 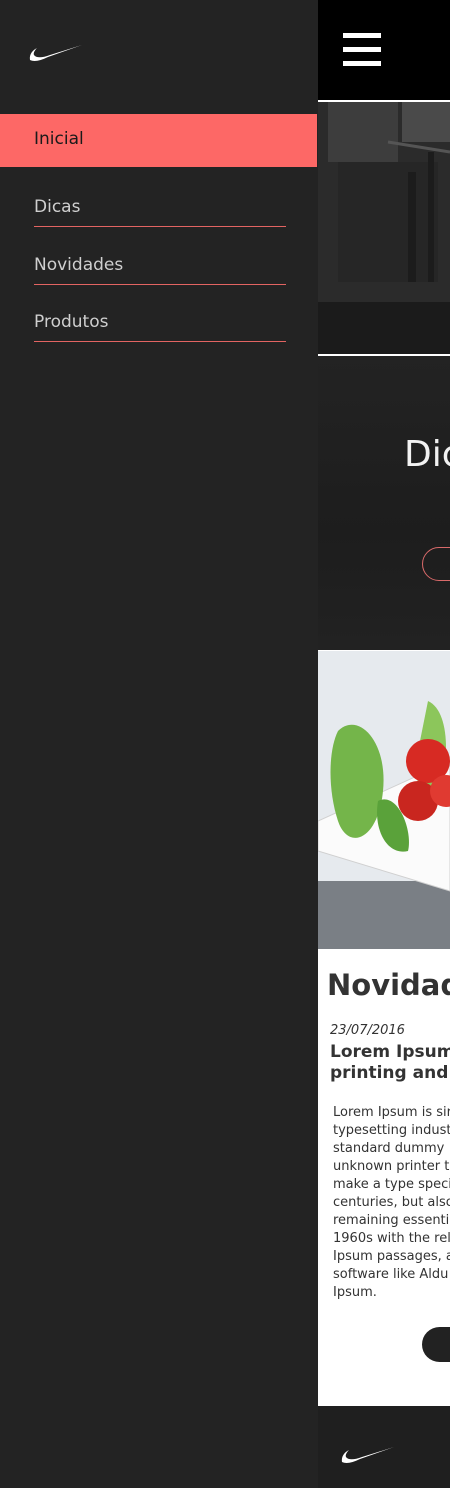 I want to click on sidebar-item-label: Novidades, so click(x=79, y=265).